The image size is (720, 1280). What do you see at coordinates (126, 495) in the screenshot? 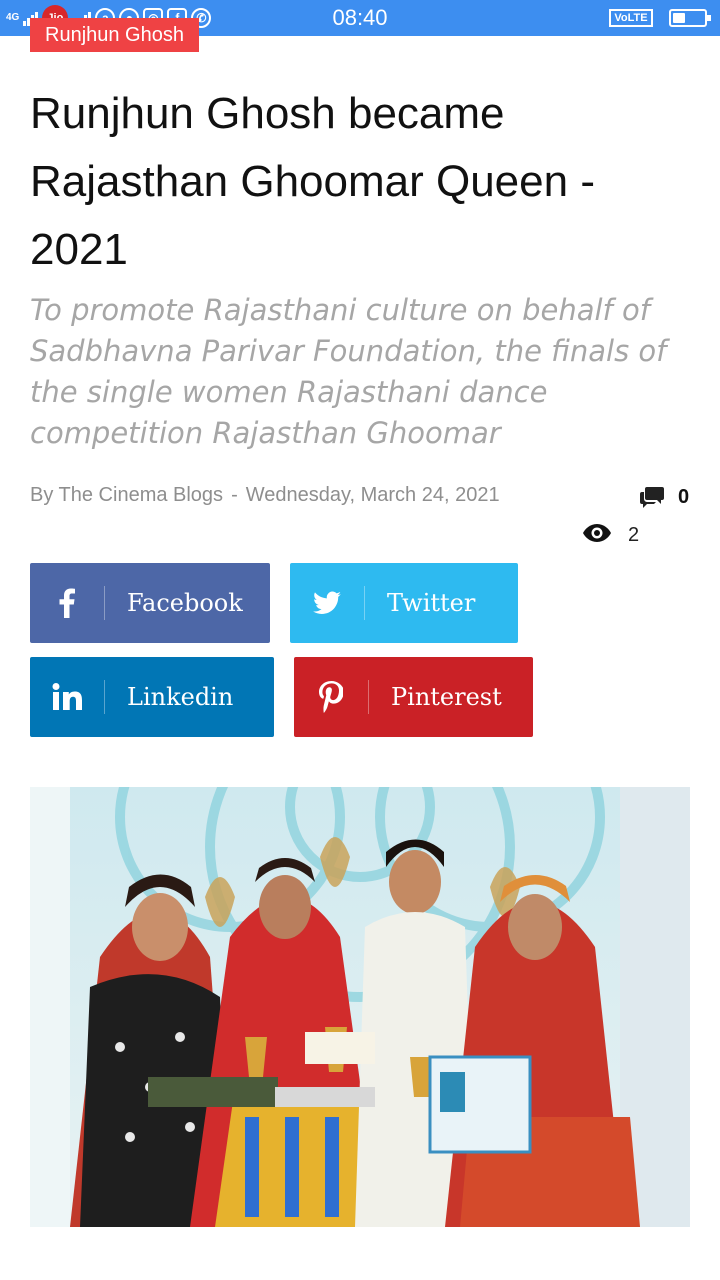
I see `author-link: By The Cinema Blogs` at bounding box center [126, 495].